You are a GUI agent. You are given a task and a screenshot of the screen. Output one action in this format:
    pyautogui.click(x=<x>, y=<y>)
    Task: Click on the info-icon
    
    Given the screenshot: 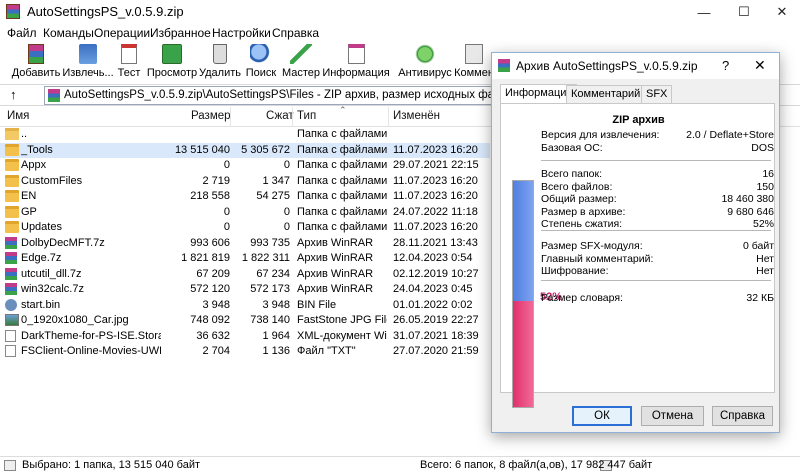 What is the action you would take?
    pyautogui.click(x=356, y=54)
    